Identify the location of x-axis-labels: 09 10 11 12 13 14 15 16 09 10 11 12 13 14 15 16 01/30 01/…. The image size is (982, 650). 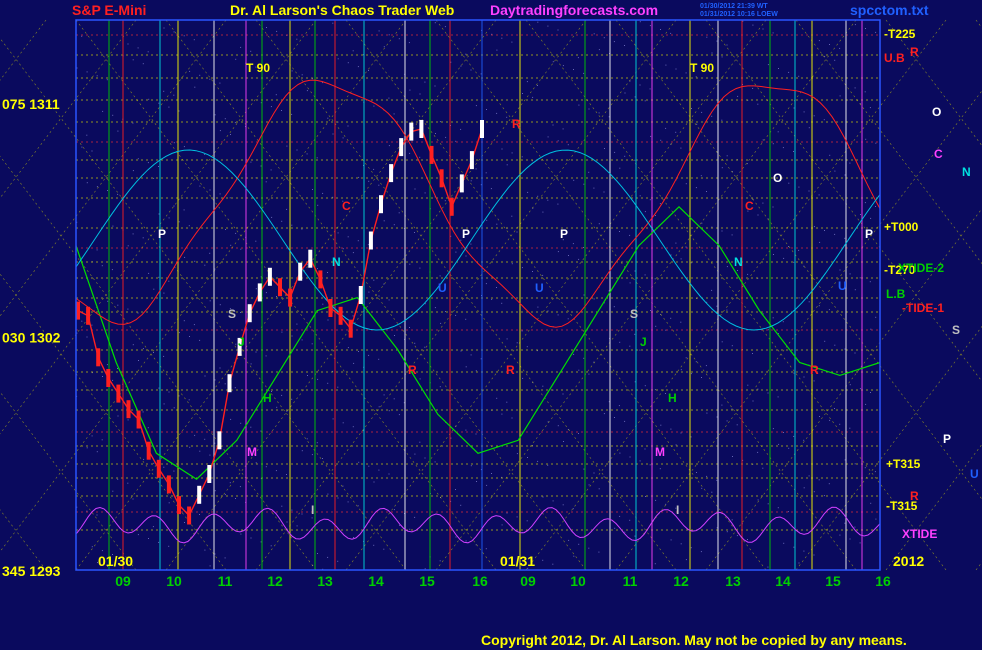
(511, 571).